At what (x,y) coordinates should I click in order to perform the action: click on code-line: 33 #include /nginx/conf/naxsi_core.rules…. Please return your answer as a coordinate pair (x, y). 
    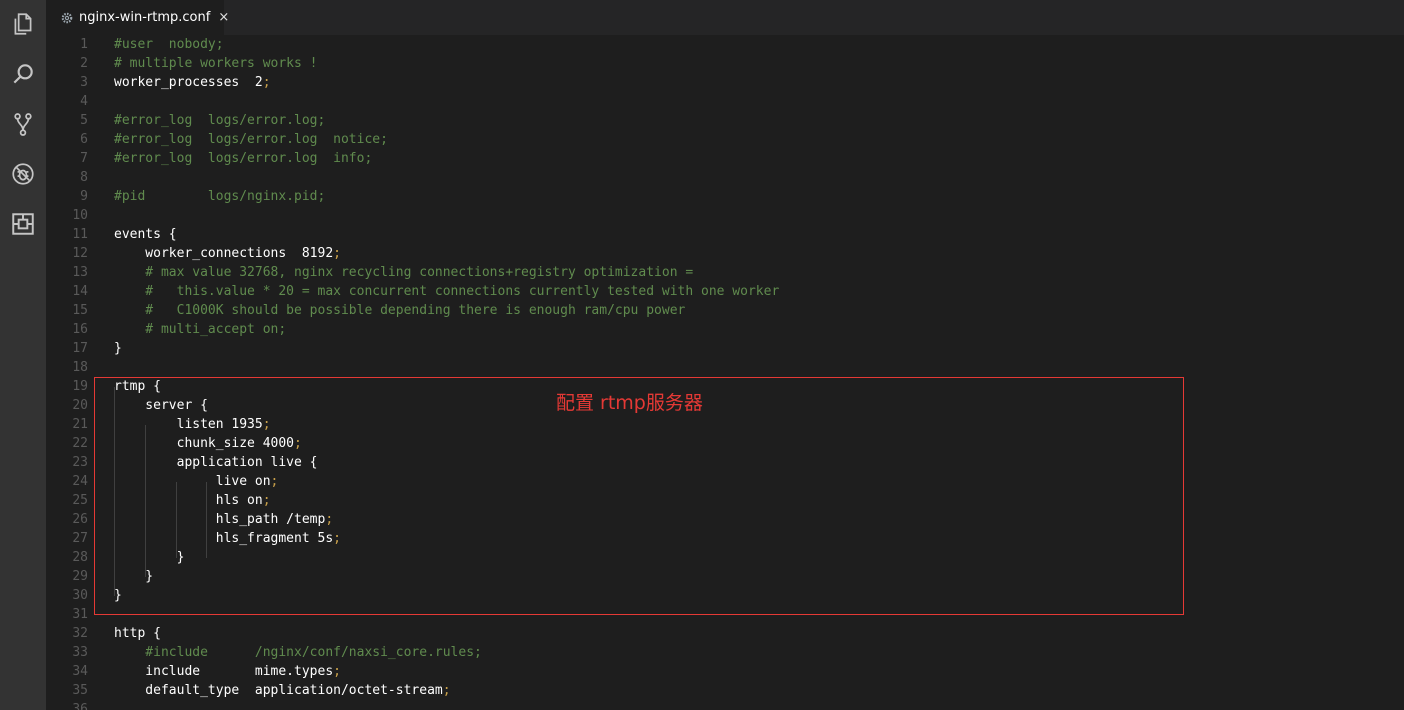
    Looking at the image, I should click on (725, 652).